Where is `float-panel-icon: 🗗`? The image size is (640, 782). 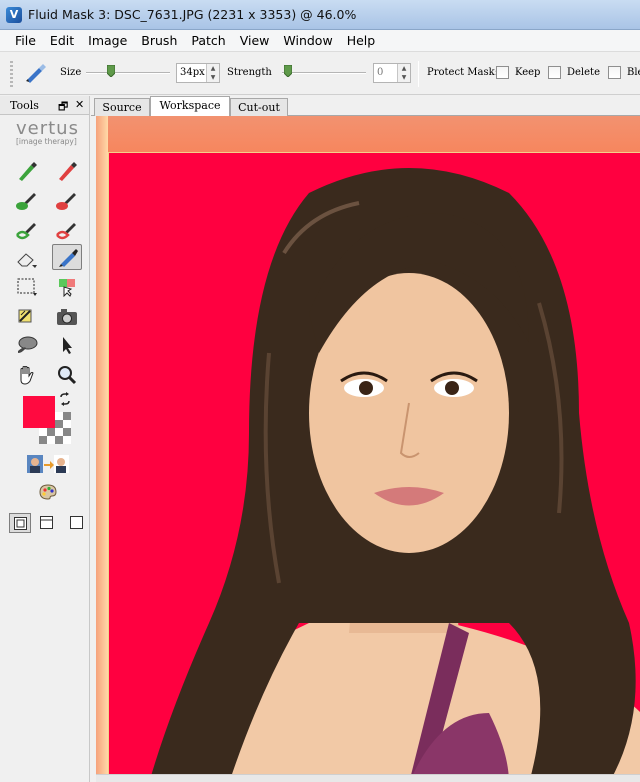 float-panel-icon: 🗗 is located at coordinates (63, 107).